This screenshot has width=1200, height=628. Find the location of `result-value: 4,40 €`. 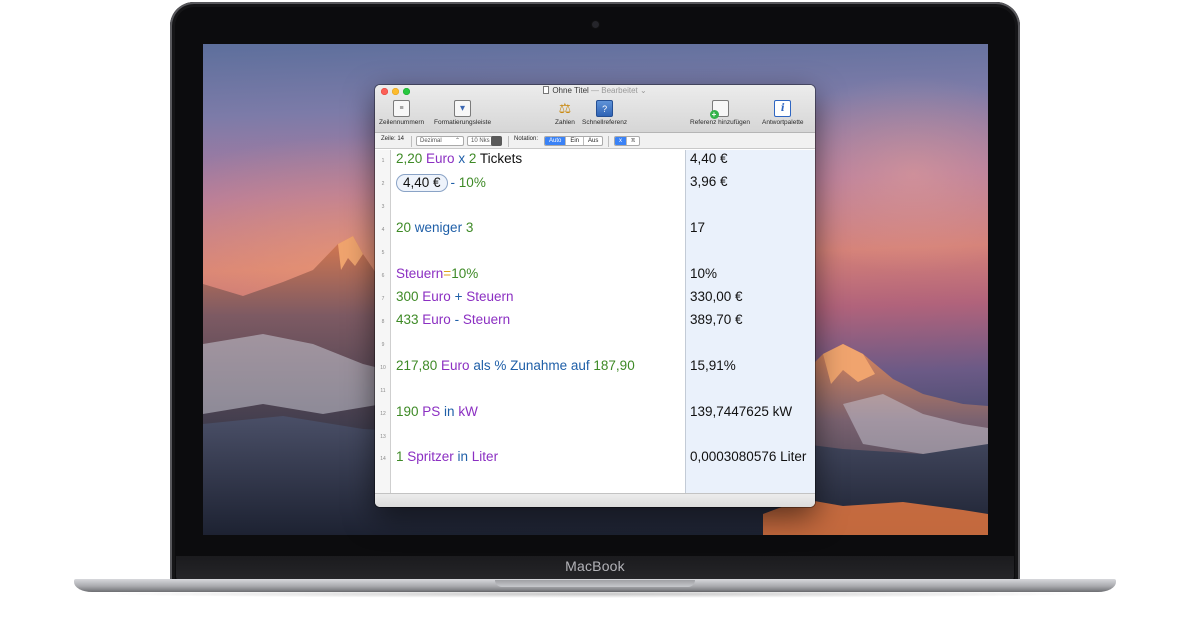

result-value: 4,40 € is located at coordinates (709, 158).